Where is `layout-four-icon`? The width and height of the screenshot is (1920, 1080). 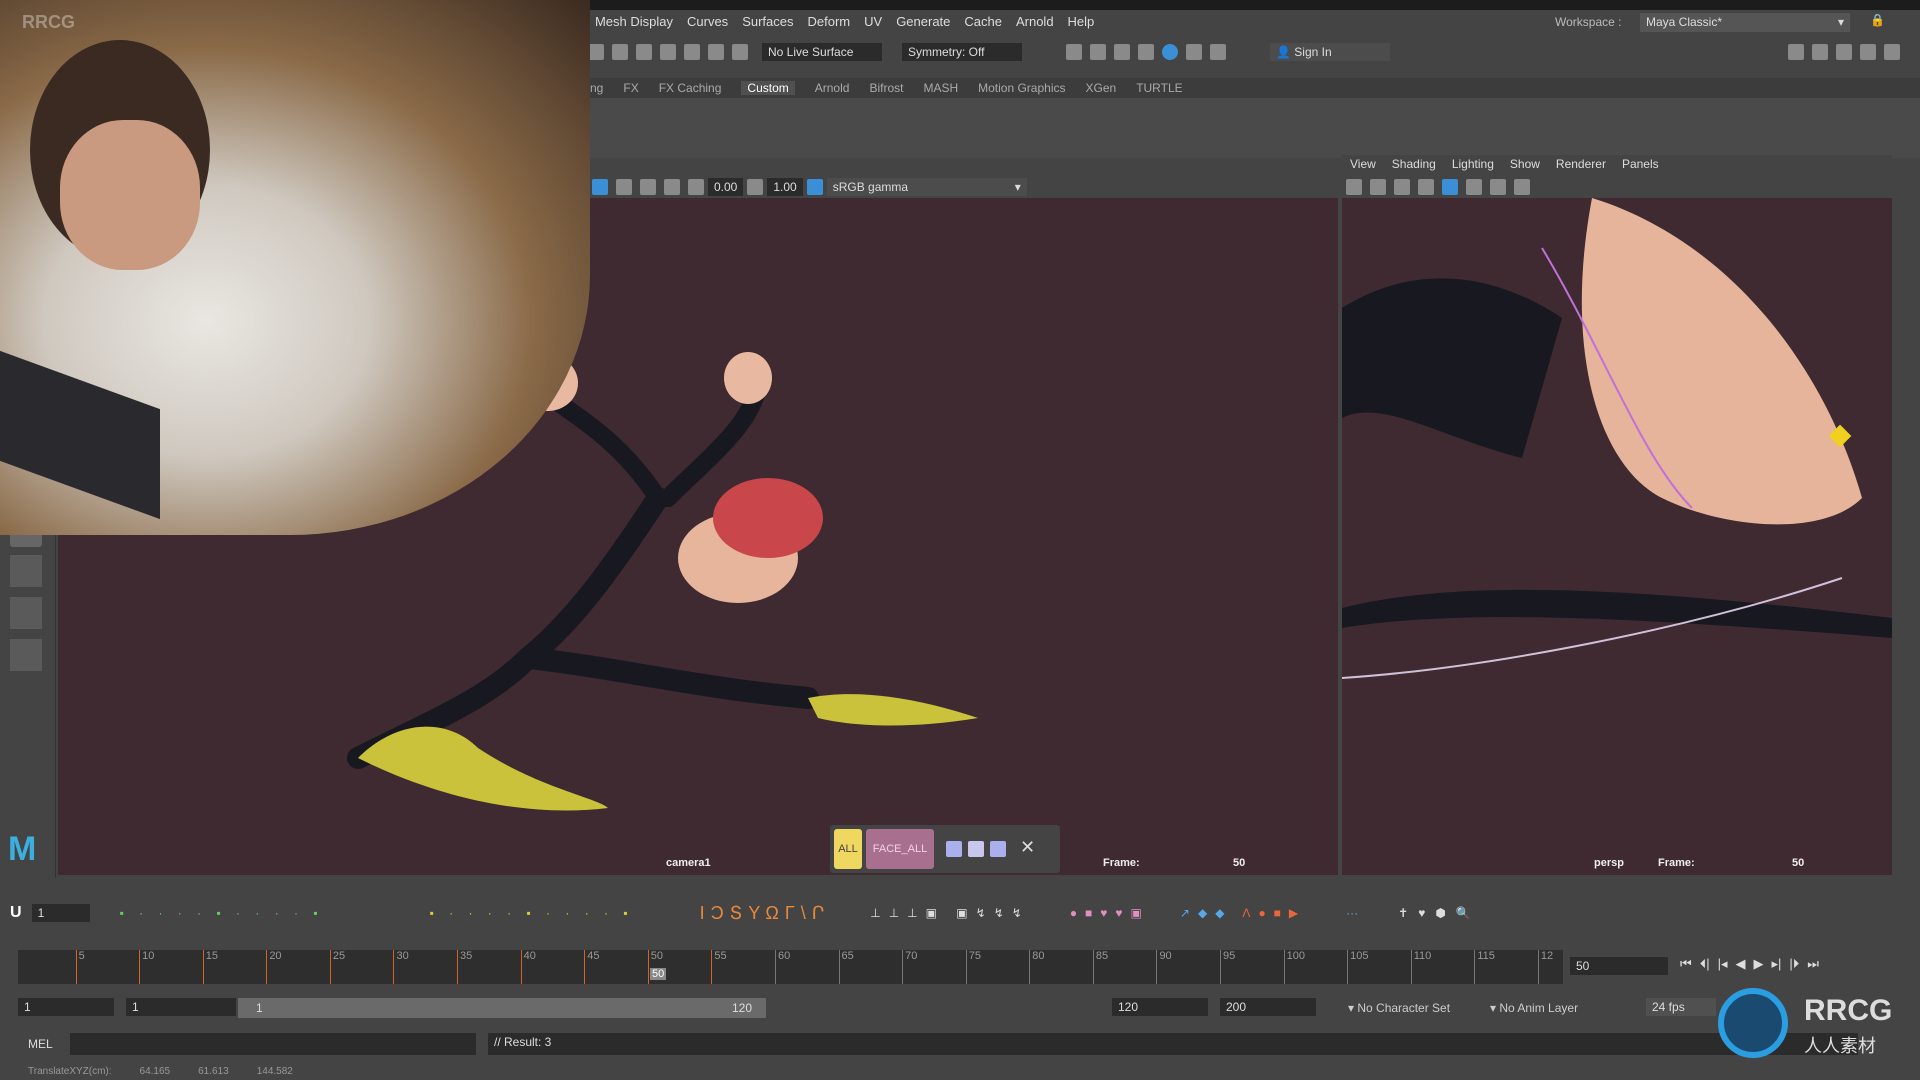 layout-four-icon is located at coordinates (26, 571).